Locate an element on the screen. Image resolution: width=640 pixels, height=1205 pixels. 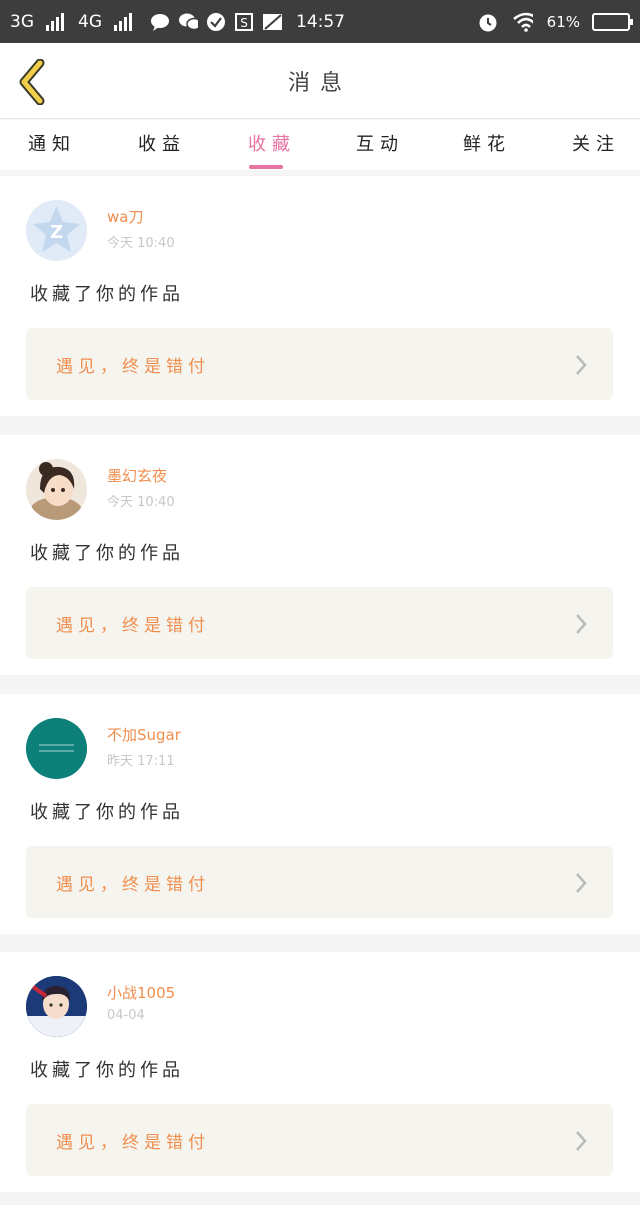
s-box-icon: S is located at coordinates (244, 22).